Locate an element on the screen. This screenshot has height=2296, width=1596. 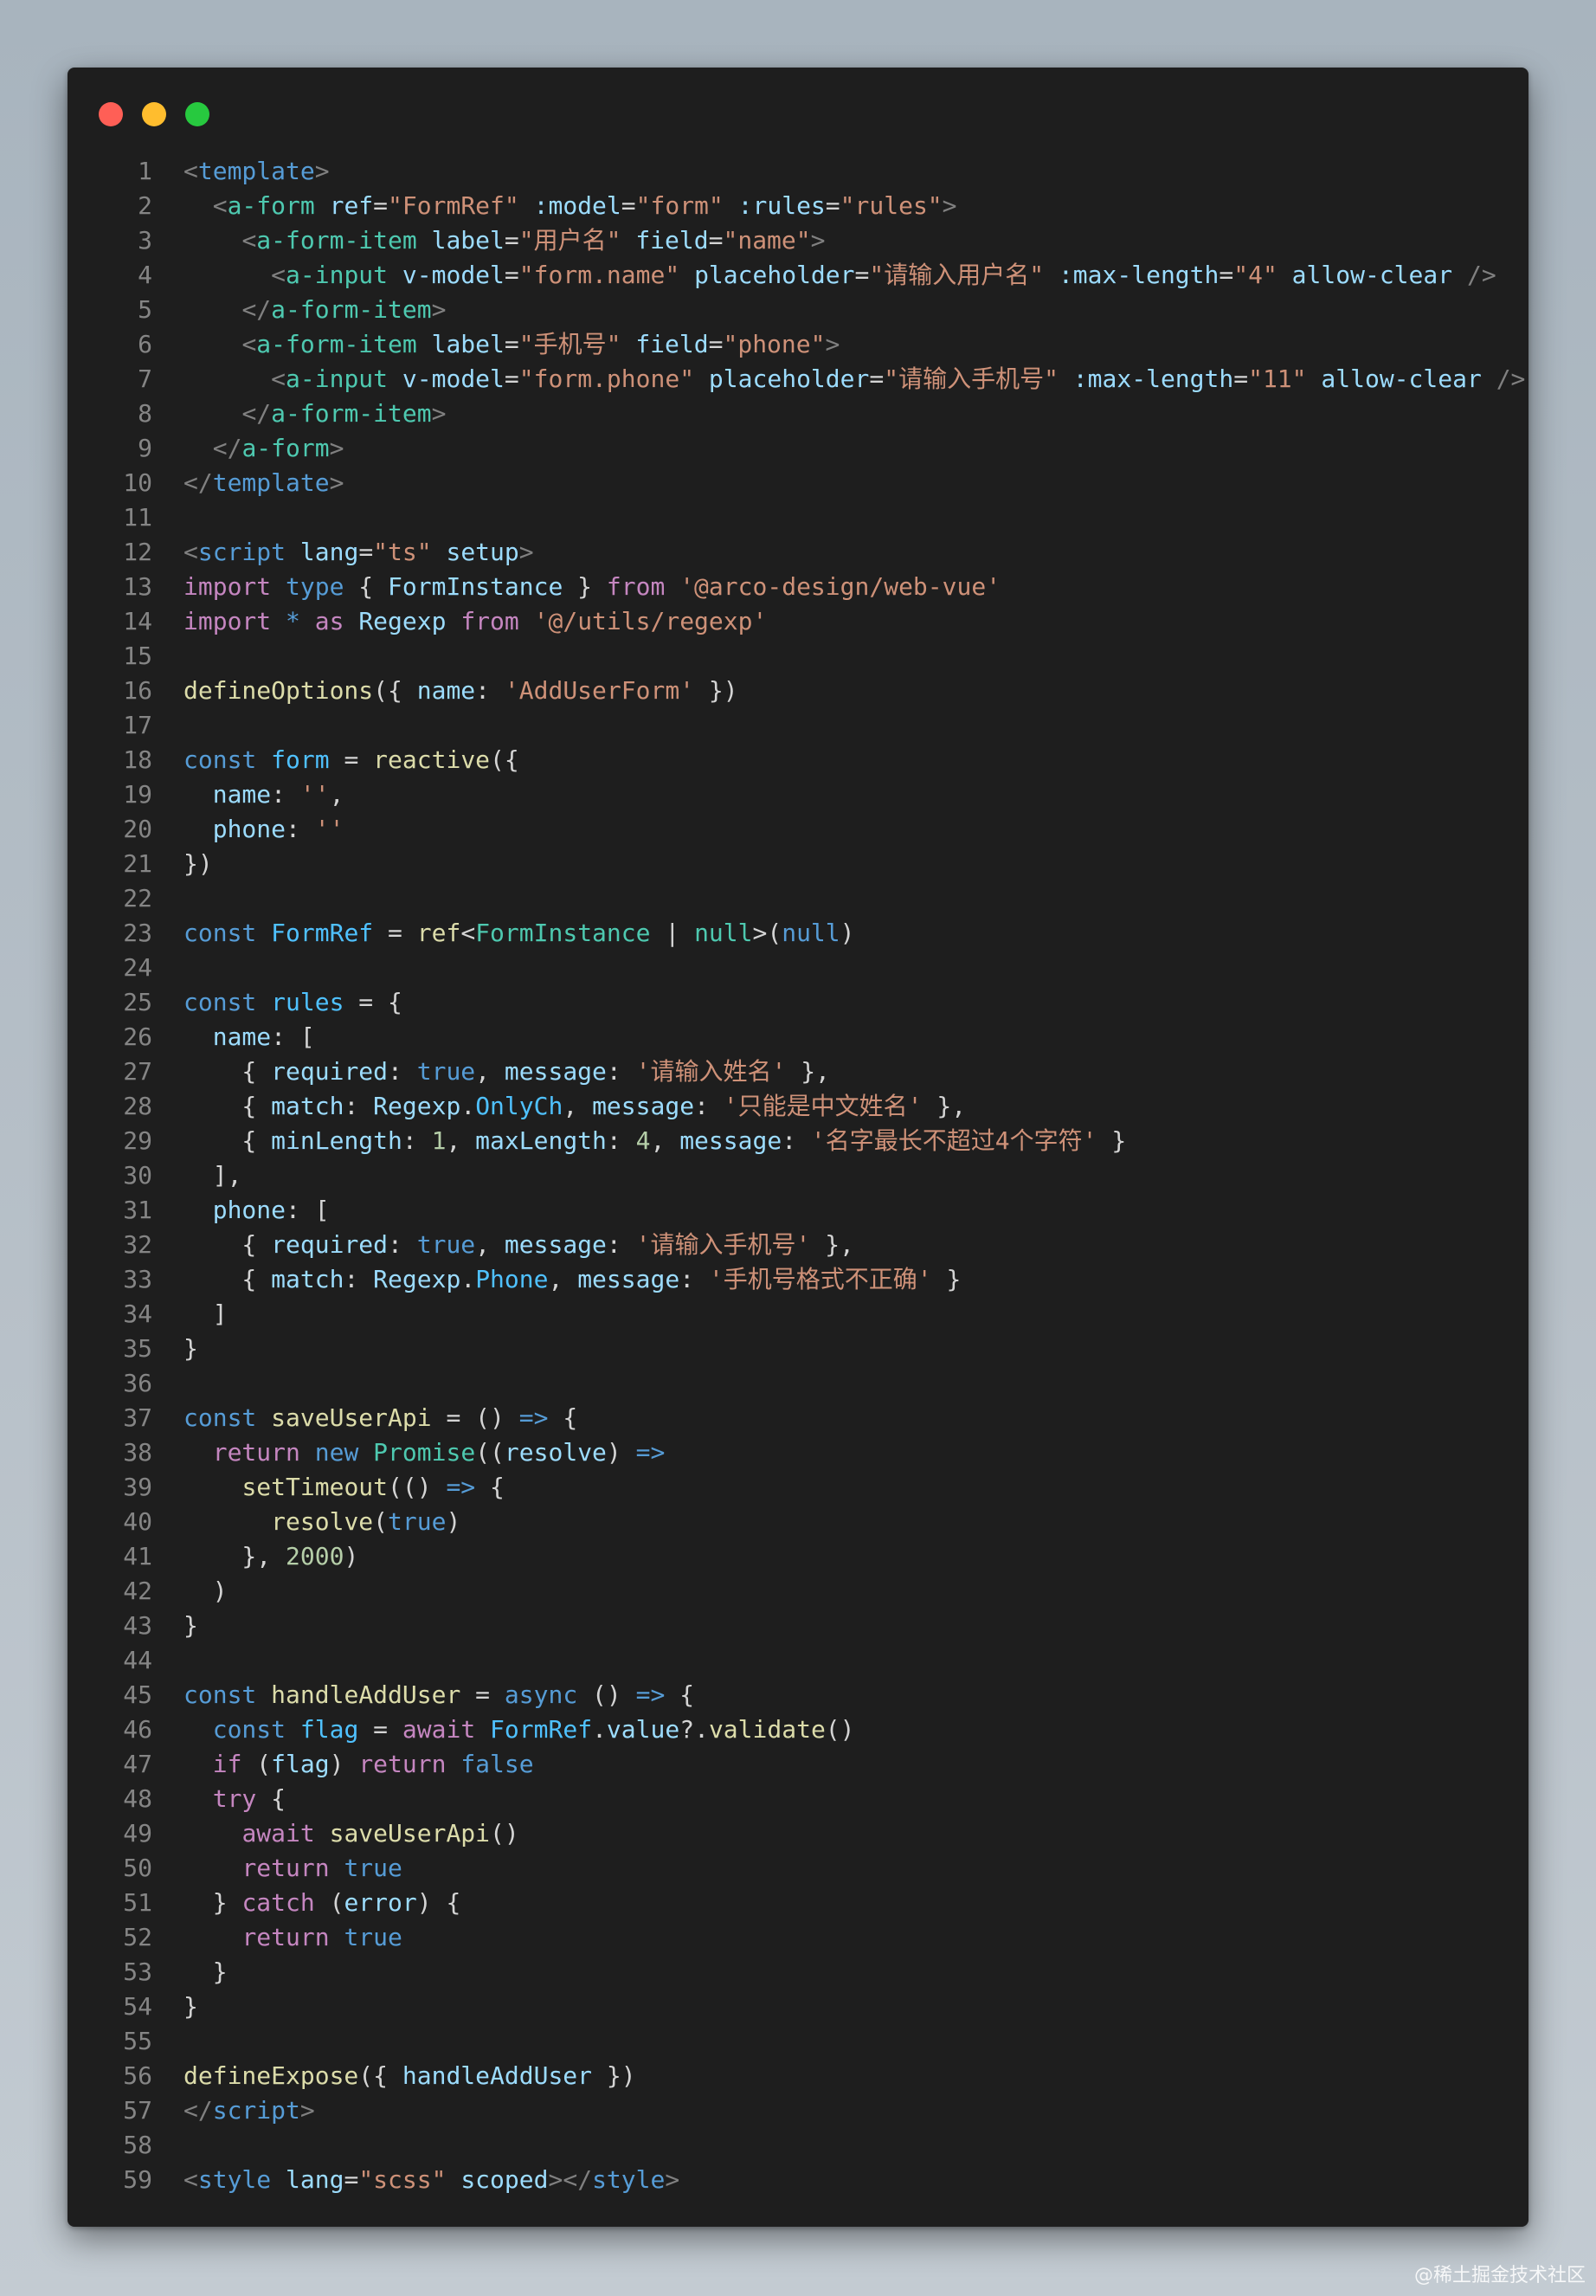
line-number: 23 is located at coordinates (137, 933).